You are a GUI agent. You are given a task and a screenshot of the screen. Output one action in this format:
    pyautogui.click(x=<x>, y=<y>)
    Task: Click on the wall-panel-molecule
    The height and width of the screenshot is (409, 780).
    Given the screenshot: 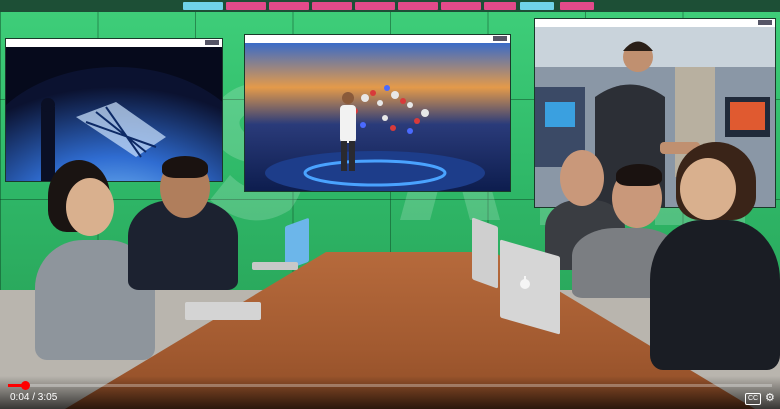 What is the action you would take?
    pyautogui.click(x=377, y=113)
    